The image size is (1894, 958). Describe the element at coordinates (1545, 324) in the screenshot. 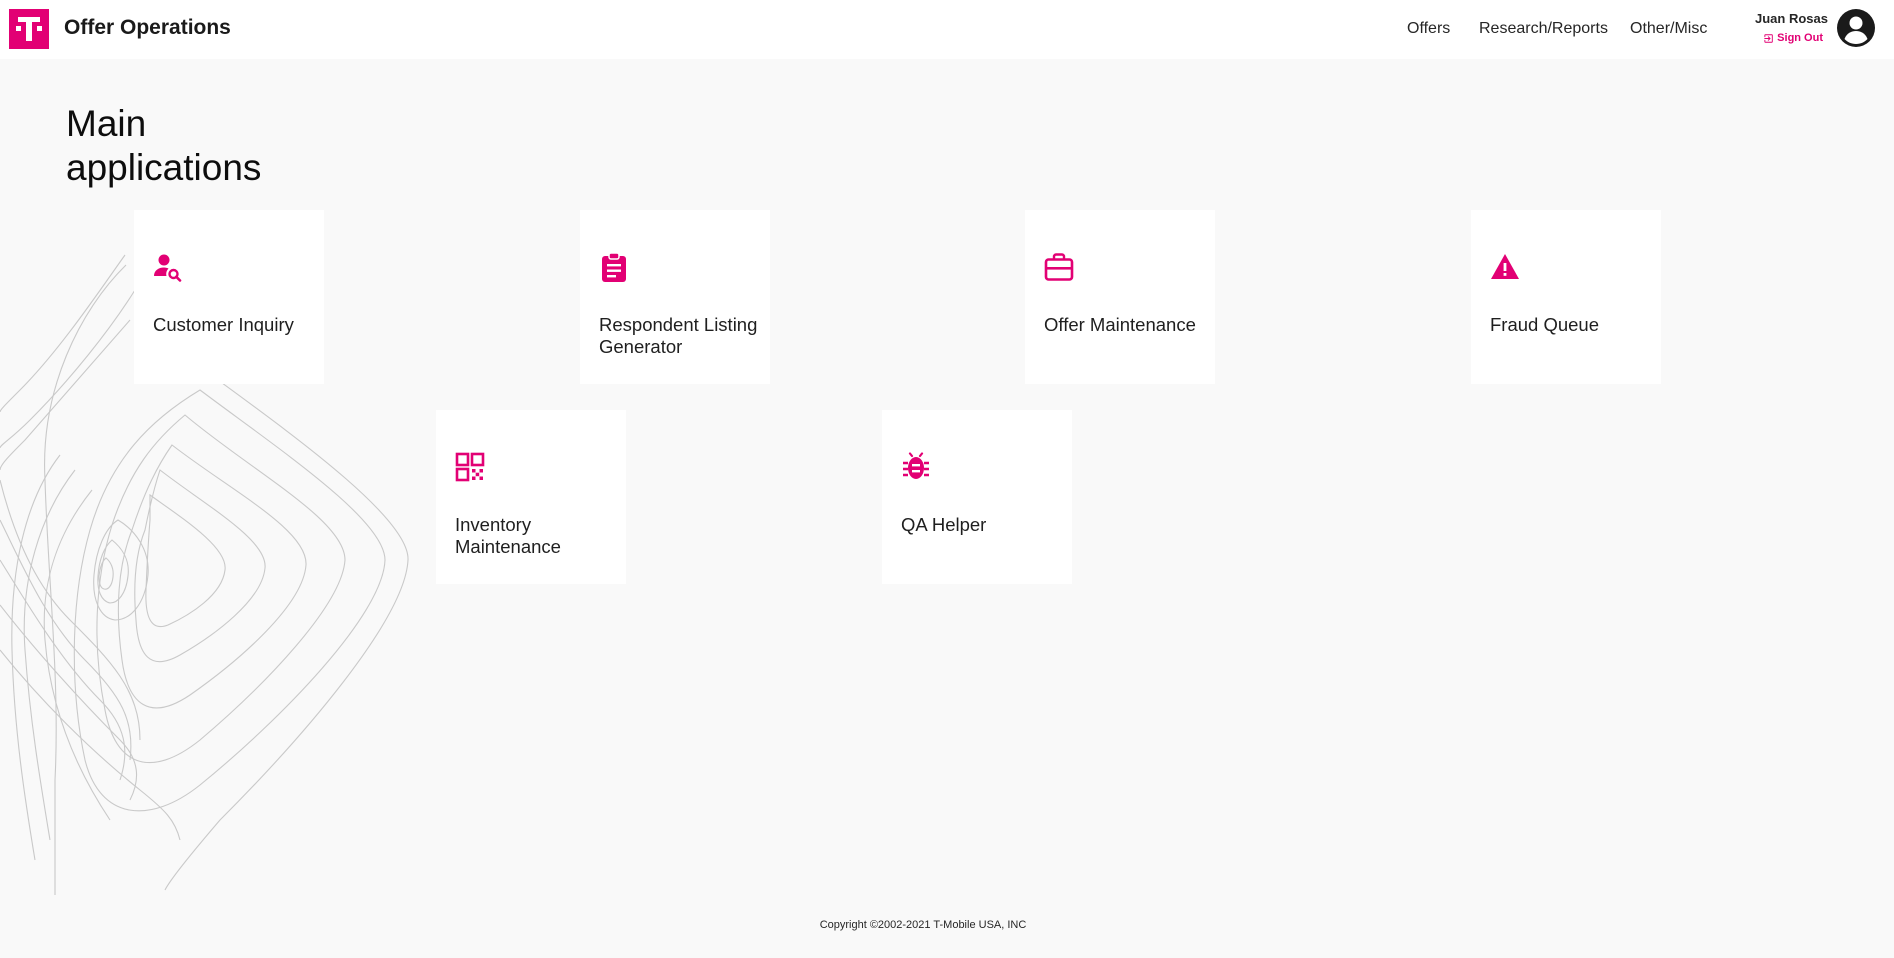

I see `app-card-label: Fraud Queue` at that location.